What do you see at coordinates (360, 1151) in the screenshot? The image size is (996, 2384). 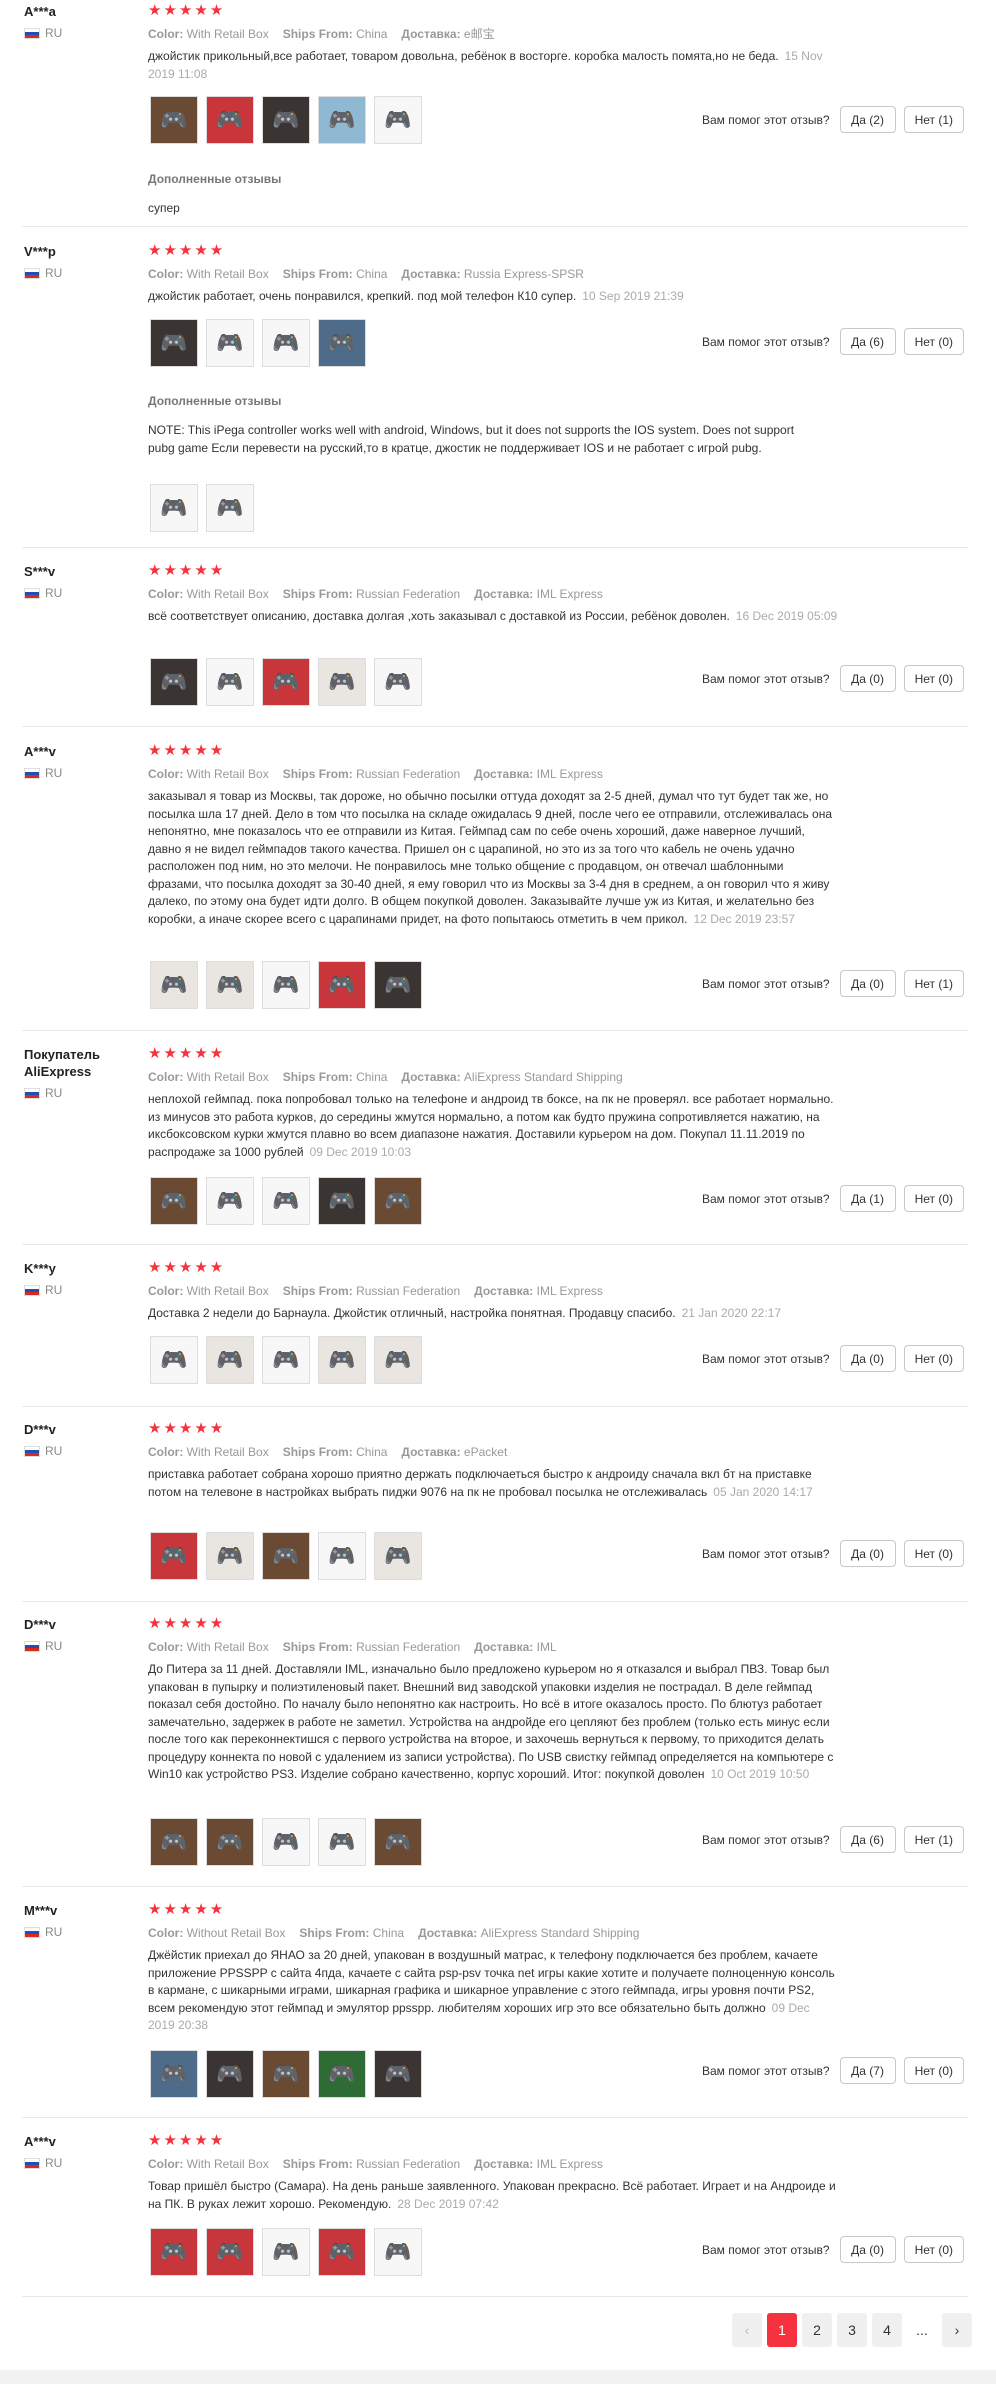 I see `review-date: 09 Dec 2019 10:03` at bounding box center [360, 1151].